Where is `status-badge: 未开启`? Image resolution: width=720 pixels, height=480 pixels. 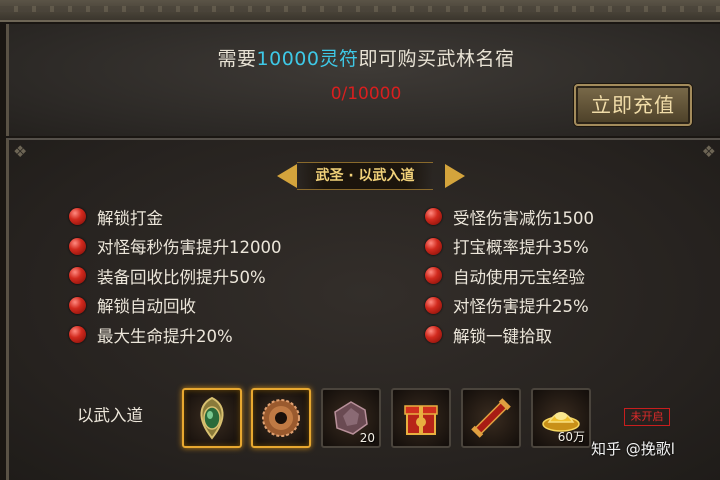 status-badge: 未开启 is located at coordinates (647, 417).